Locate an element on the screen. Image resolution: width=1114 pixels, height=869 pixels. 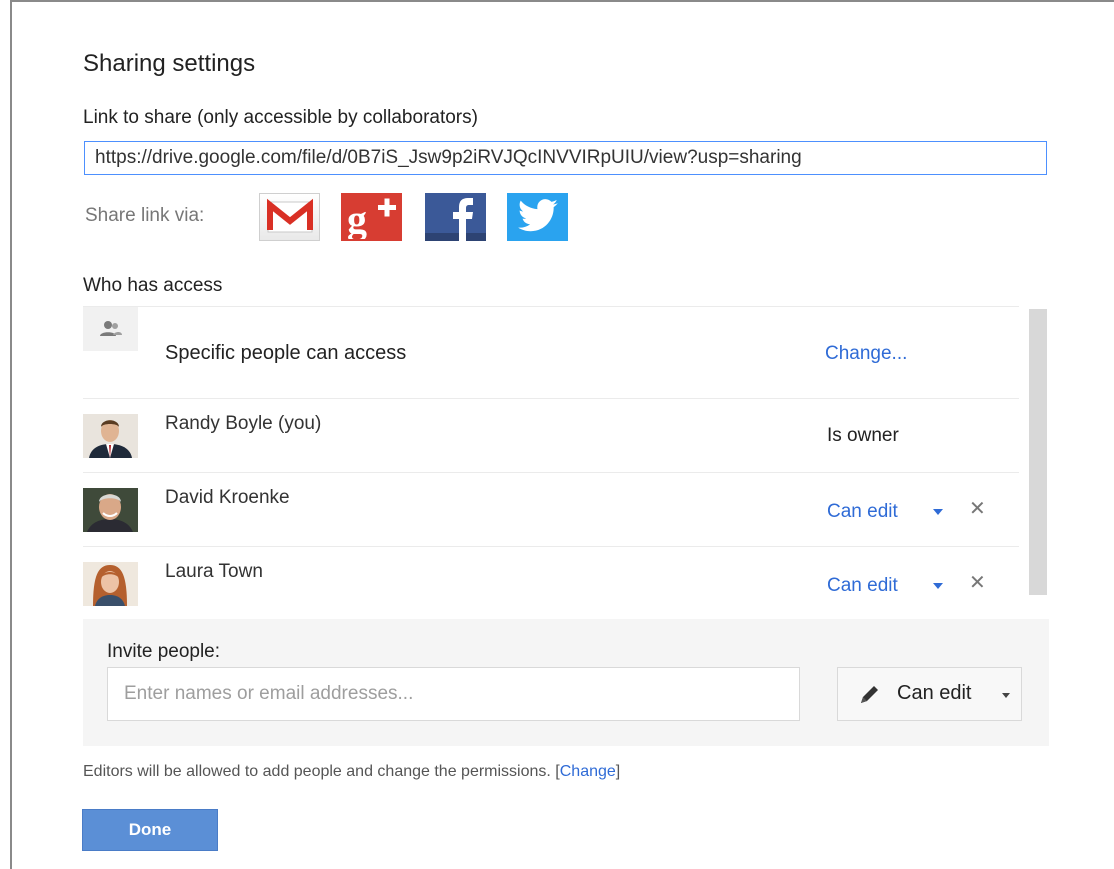
role-owner-label: Is owner is located at coordinates (863, 435).